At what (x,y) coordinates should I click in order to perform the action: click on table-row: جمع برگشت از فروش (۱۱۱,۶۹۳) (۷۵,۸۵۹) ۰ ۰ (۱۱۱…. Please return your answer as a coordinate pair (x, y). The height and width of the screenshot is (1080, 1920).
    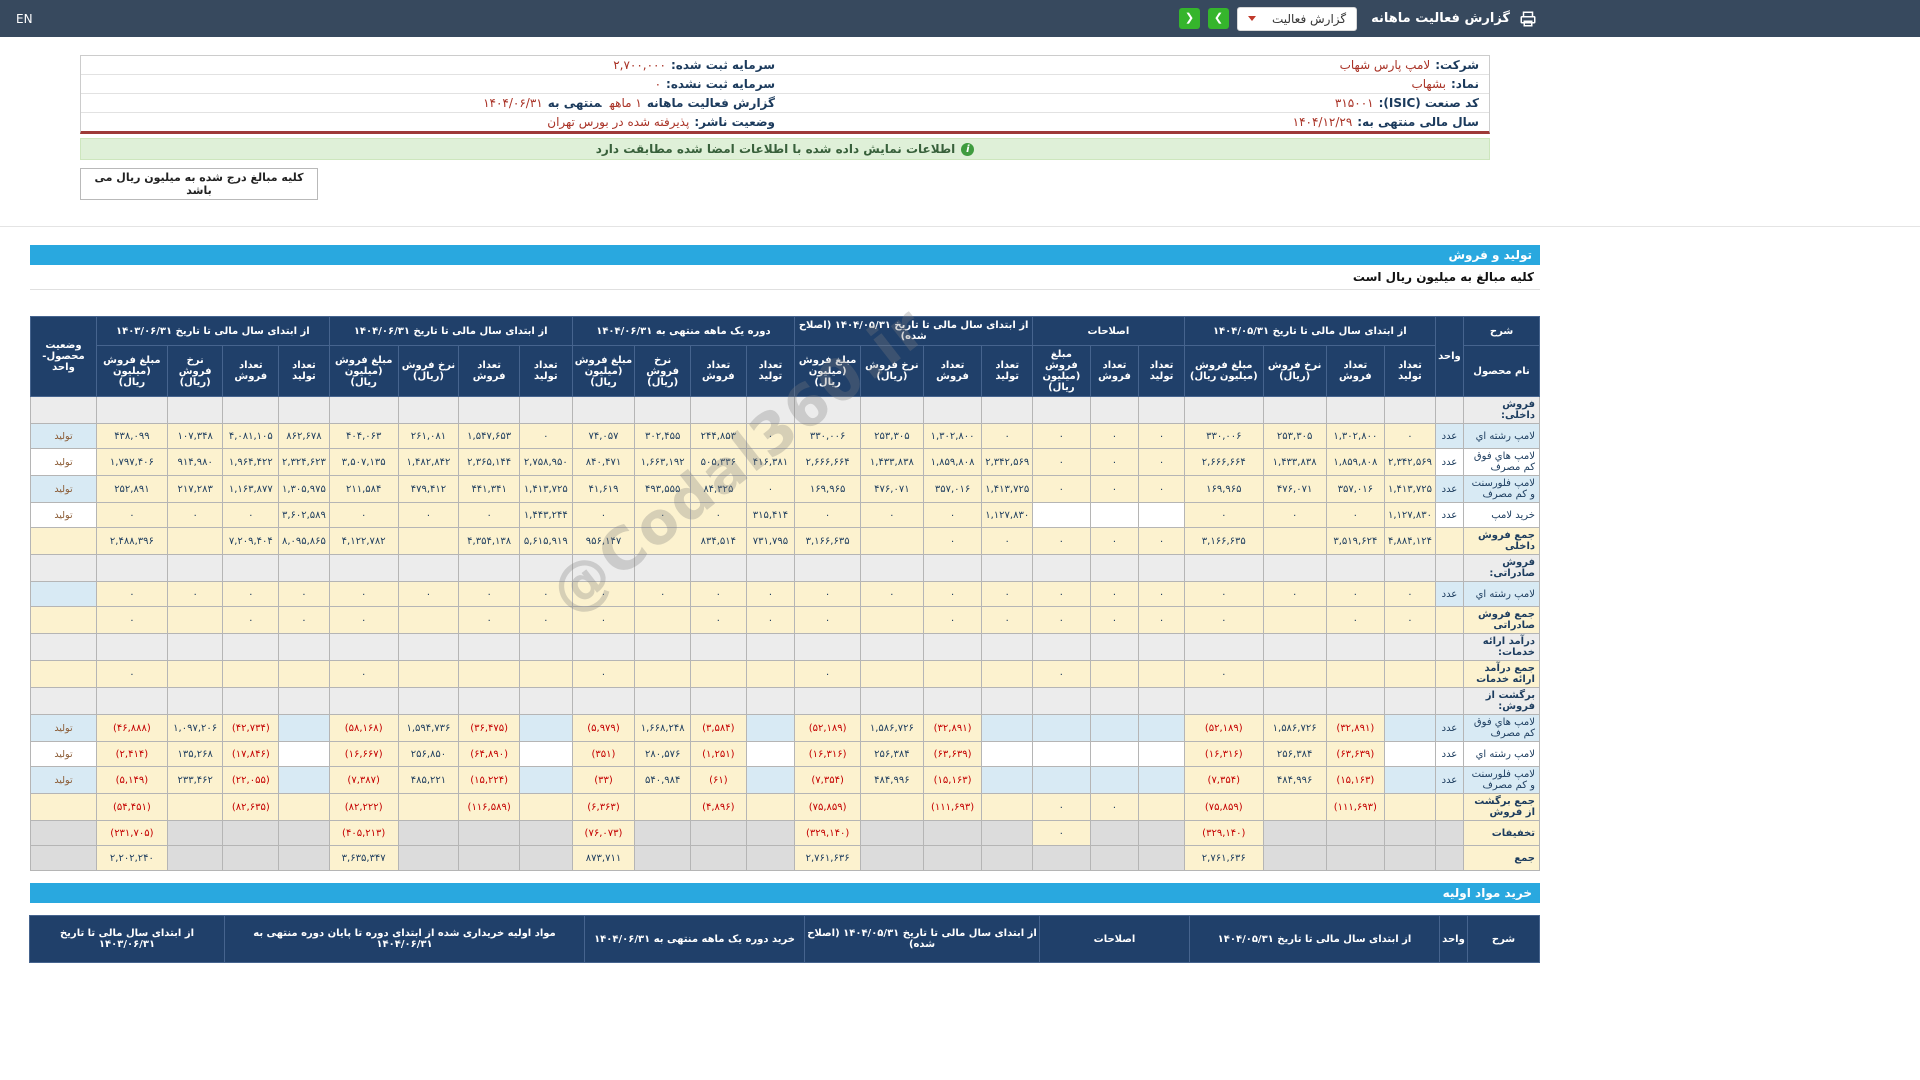
    Looking at the image, I should click on (785, 807).